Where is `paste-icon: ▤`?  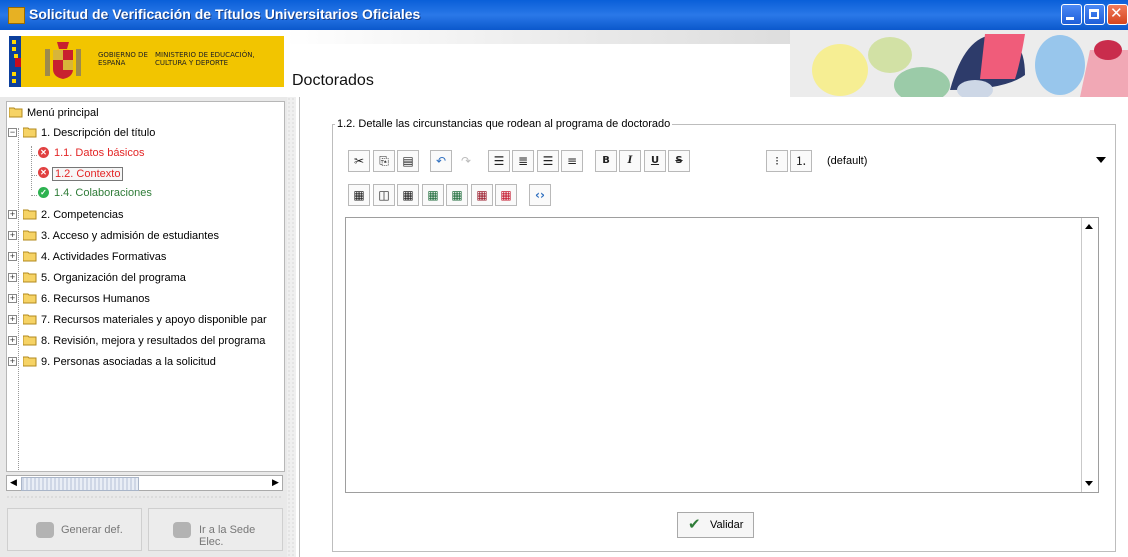 paste-icon: ▤ is located at coordinates (408, 161).